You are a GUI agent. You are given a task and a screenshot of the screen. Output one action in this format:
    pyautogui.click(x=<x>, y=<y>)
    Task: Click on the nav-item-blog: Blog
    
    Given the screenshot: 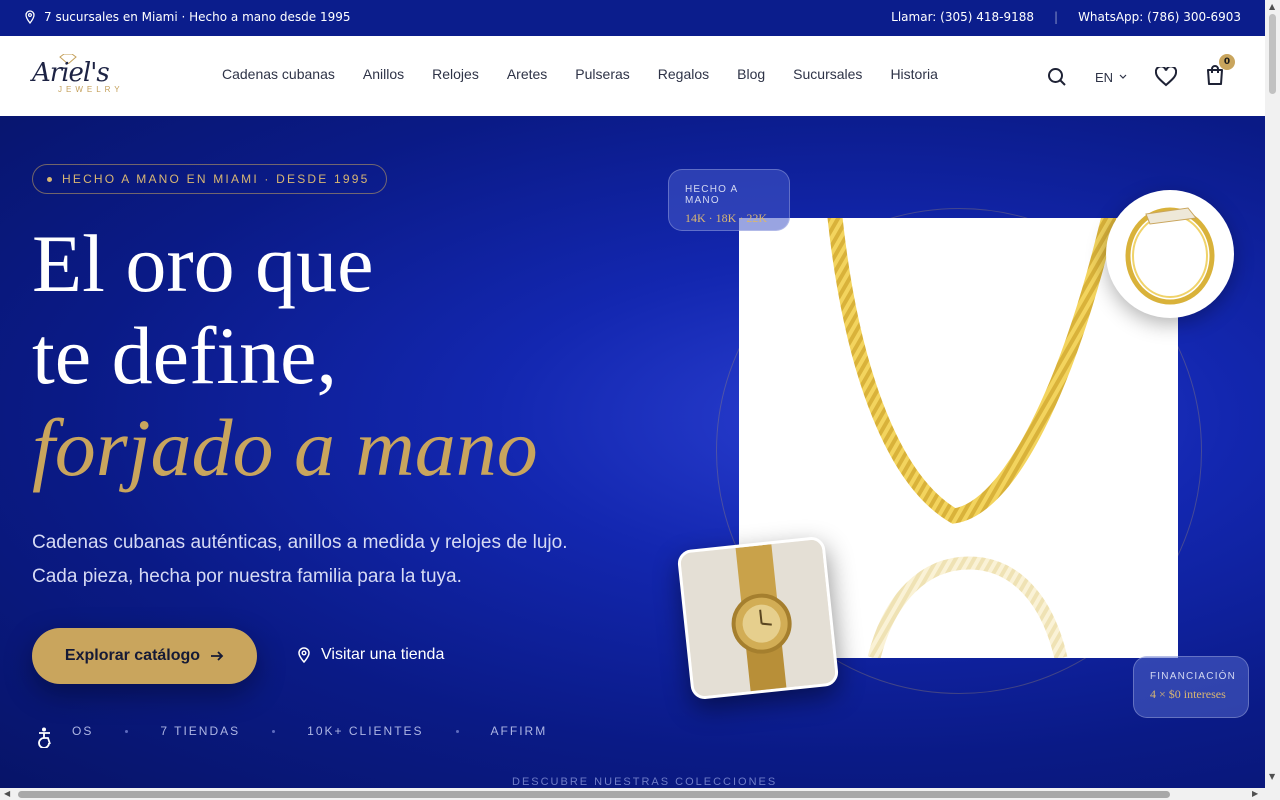 What is the action you would take?
    pyautogui.click(x=751, y=74)
    